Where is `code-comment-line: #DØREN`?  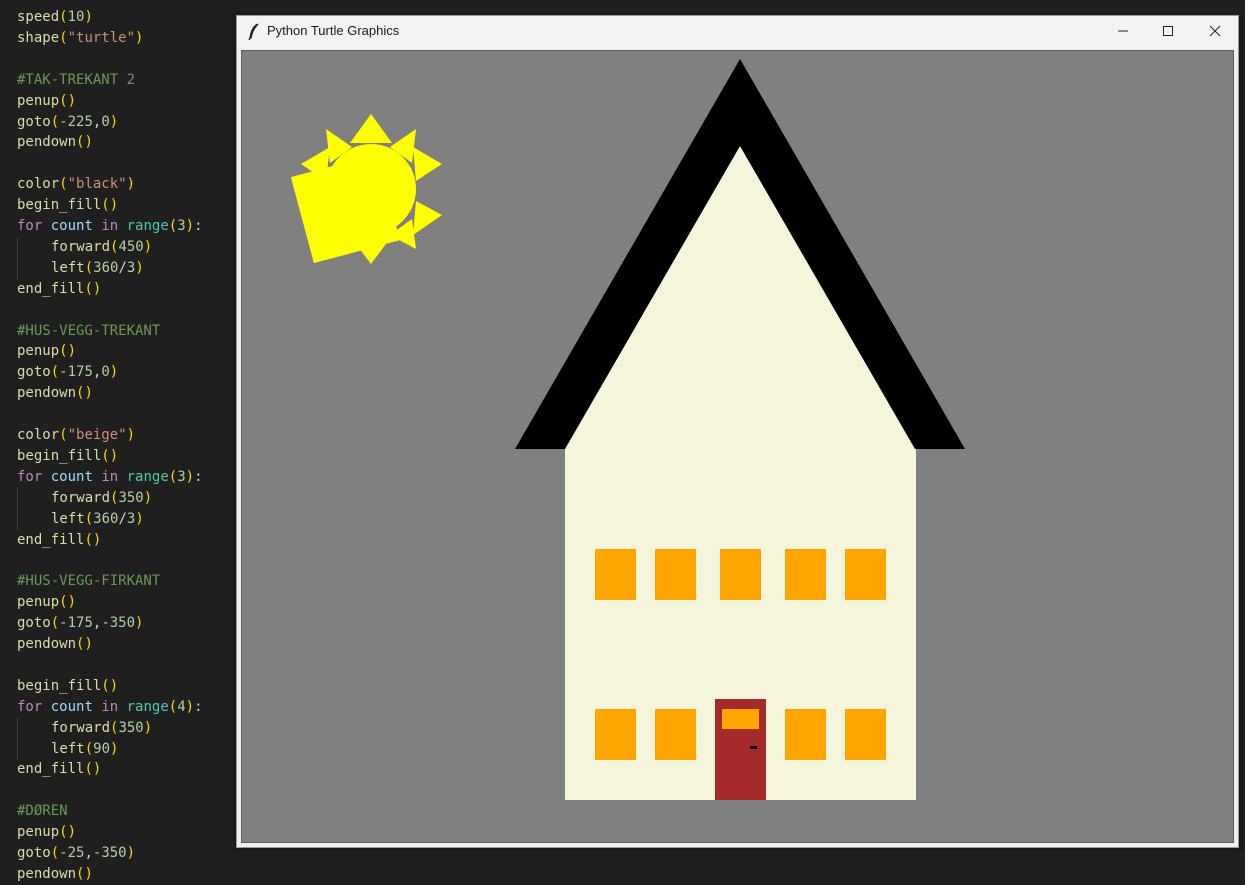
code-comment-line: #DØREN is located at coordinates (42, 811).